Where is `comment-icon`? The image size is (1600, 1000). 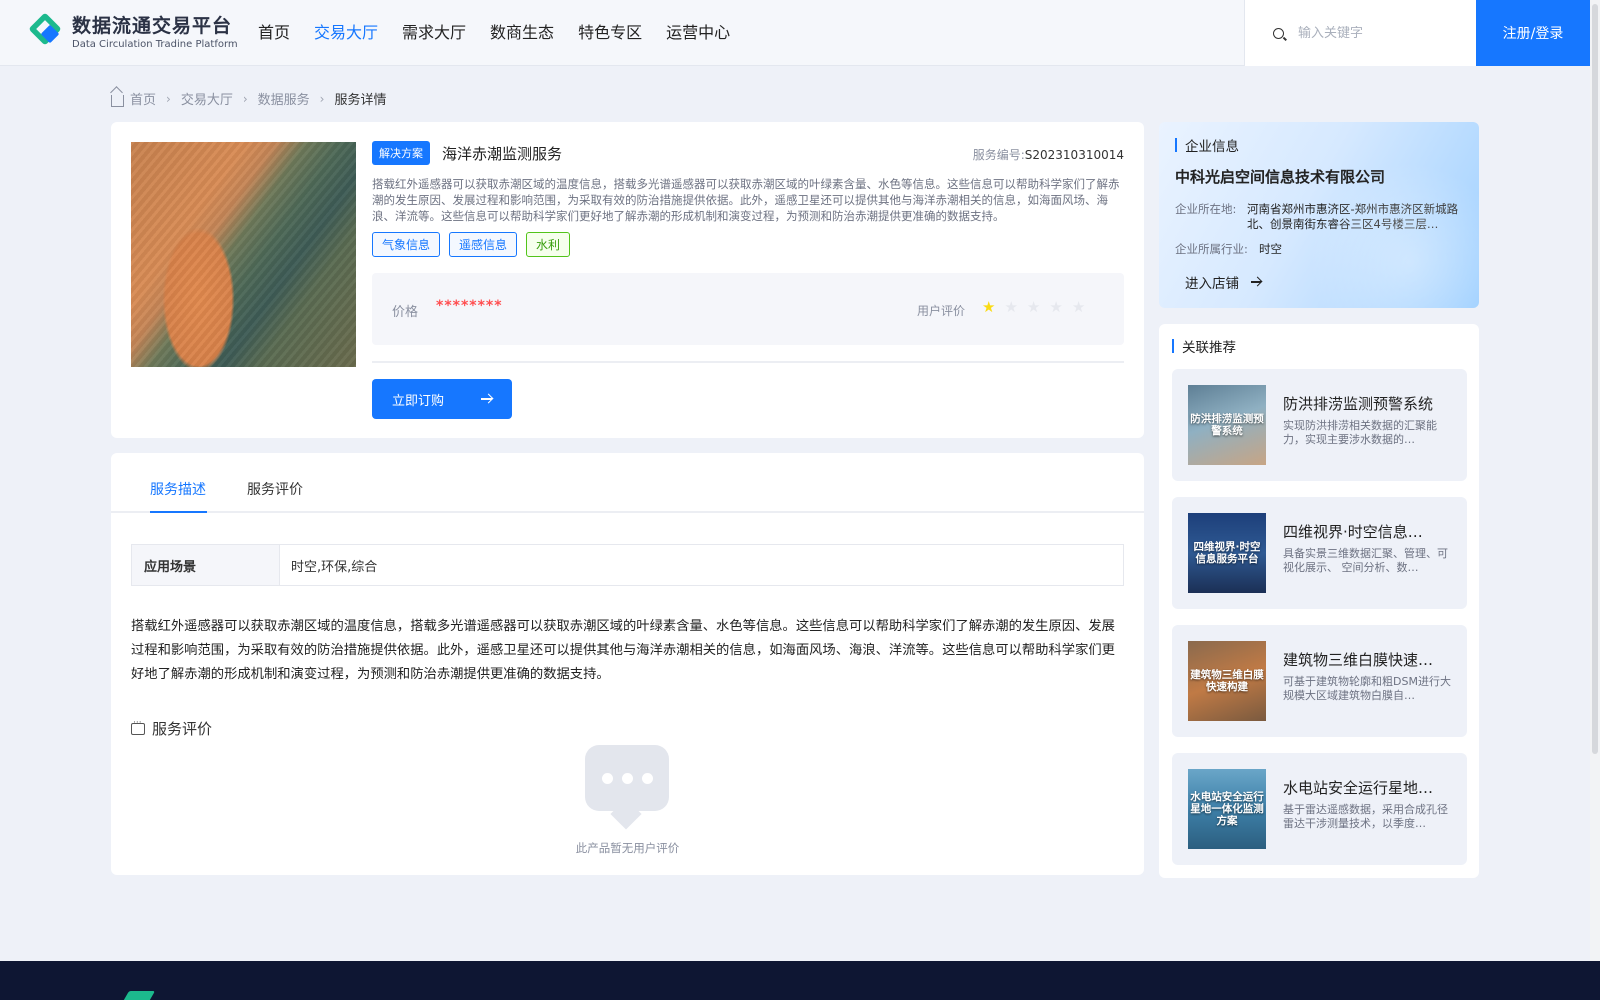
comment-icon is located at coordinates (138, 726).